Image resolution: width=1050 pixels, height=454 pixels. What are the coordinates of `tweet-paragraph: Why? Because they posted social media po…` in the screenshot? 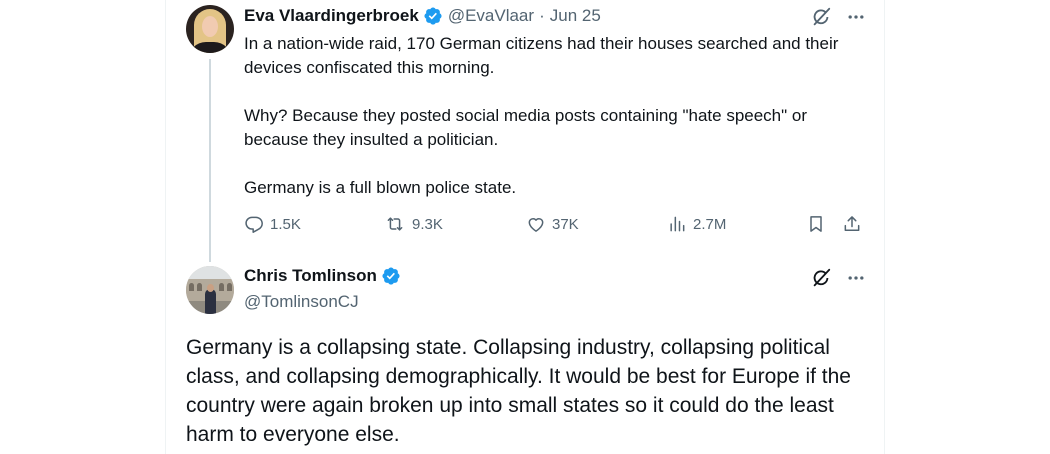 It's located at (526, 127).